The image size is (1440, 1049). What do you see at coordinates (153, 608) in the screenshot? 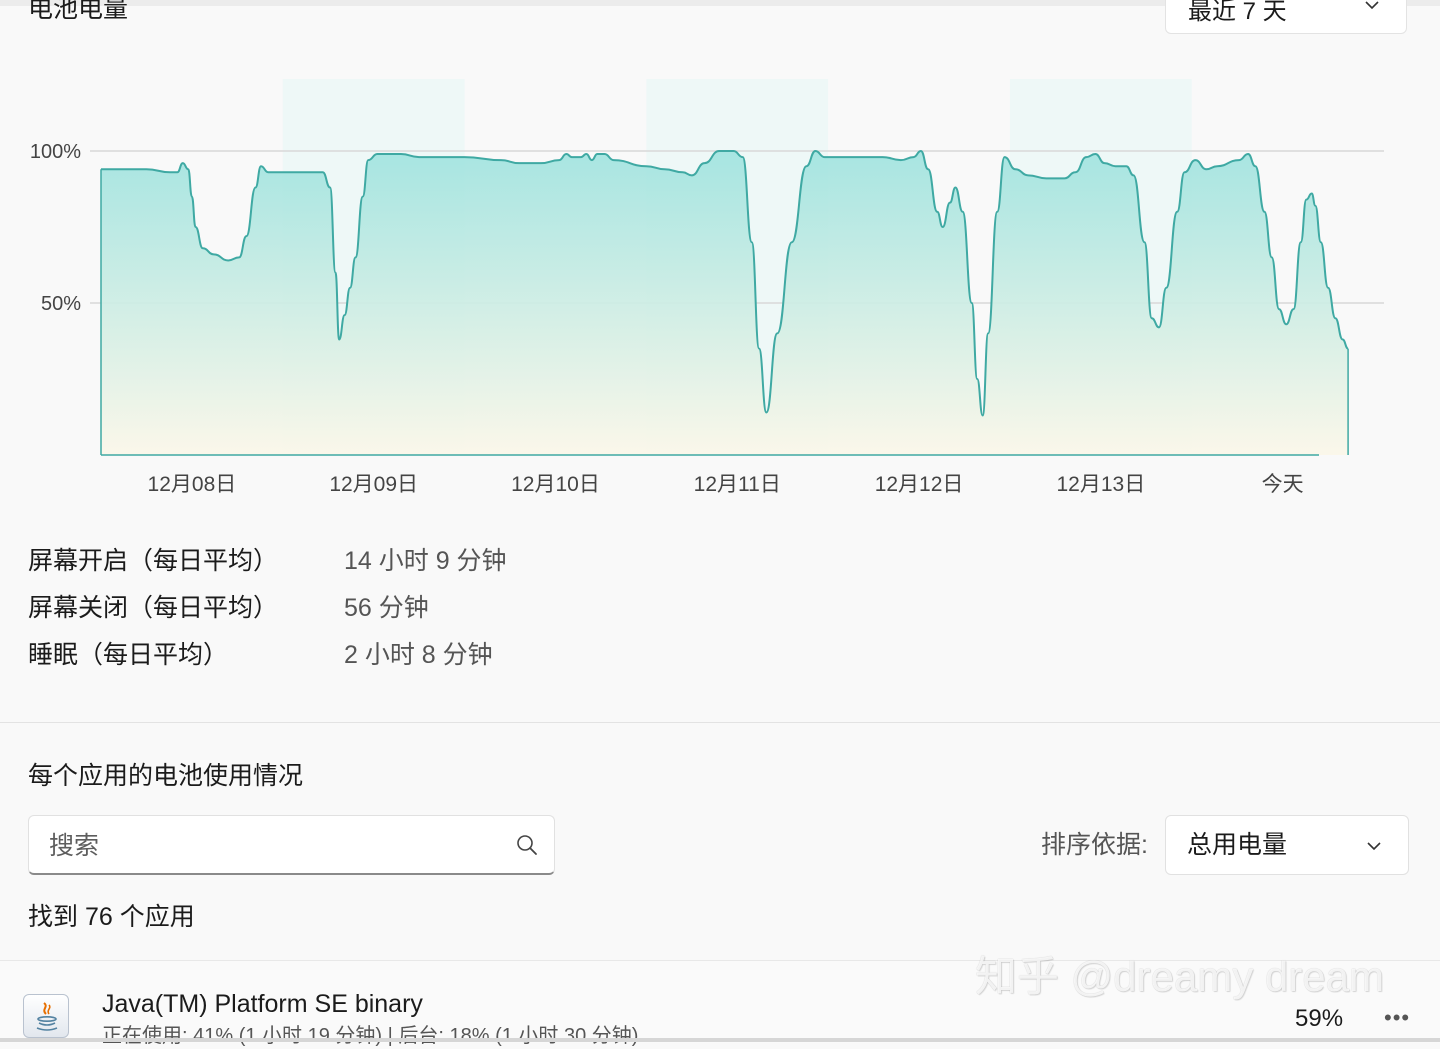
I see `stat-label: 屏幕关闭（每日平均）` at bounding box center [153, 608].